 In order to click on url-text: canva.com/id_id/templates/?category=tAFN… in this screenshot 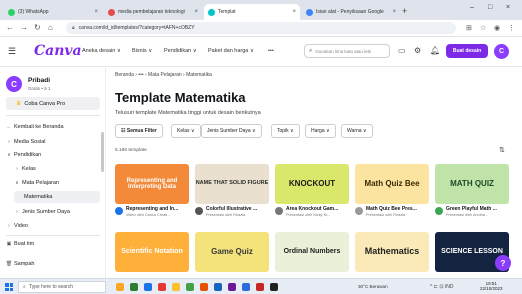, I will do `click(136, 28)`.